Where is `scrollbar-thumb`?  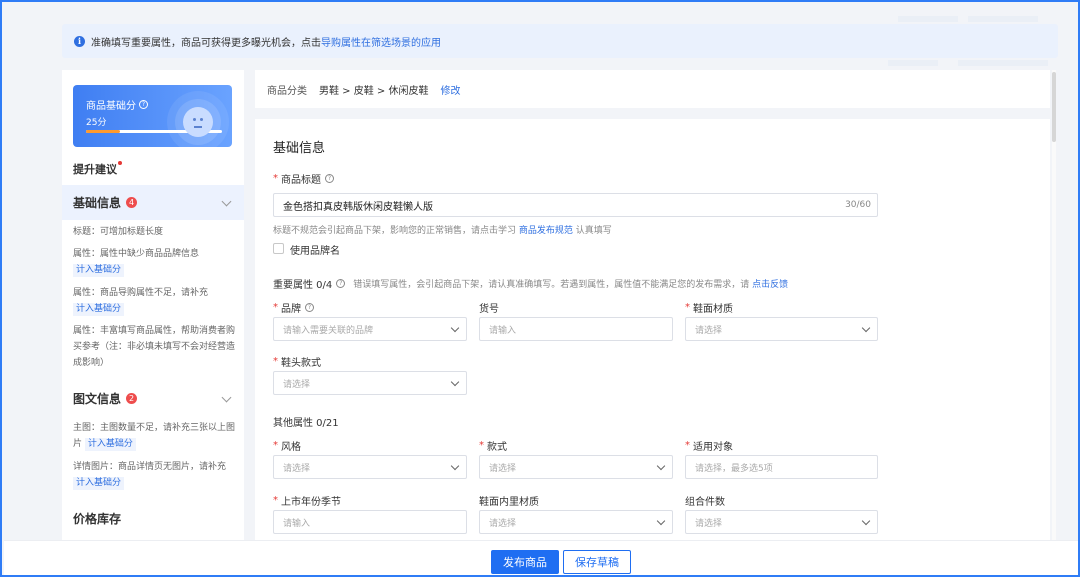
scrollbar-thumb is located at coordinates (1054, 107).